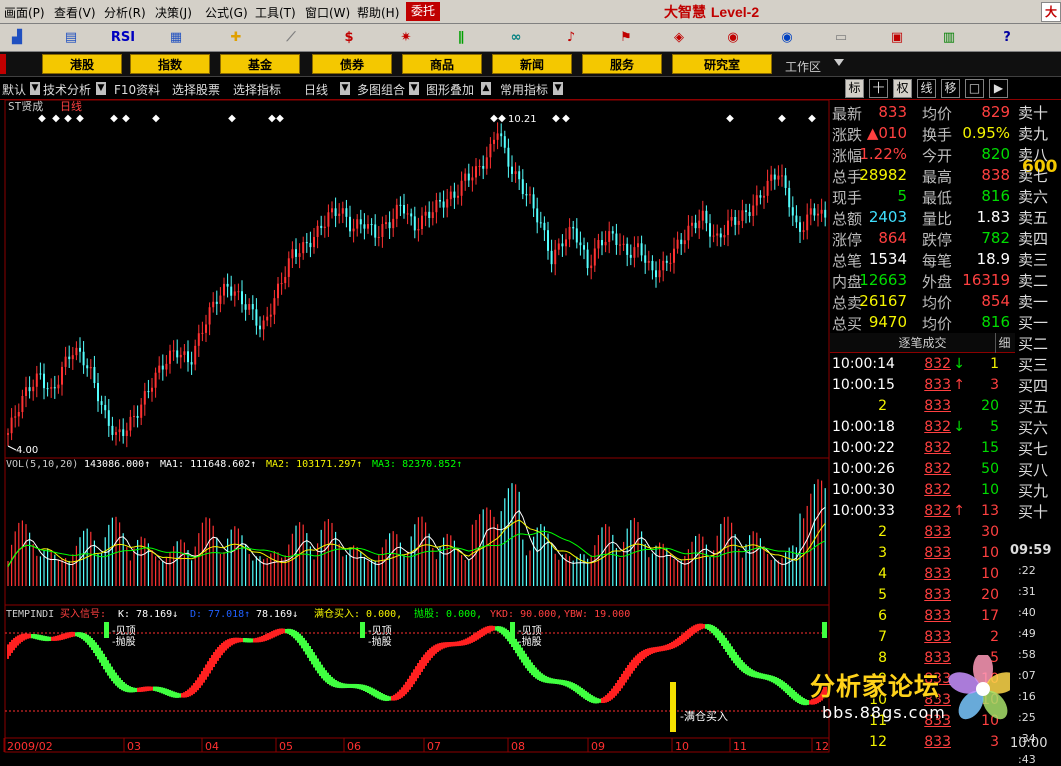 The width and height of the screenshot is (1061, 766). What do you see at coordinates (516, 38) in the screenshot?
I see `binoculars-icon: ∞` at bounding box center [516, 38].